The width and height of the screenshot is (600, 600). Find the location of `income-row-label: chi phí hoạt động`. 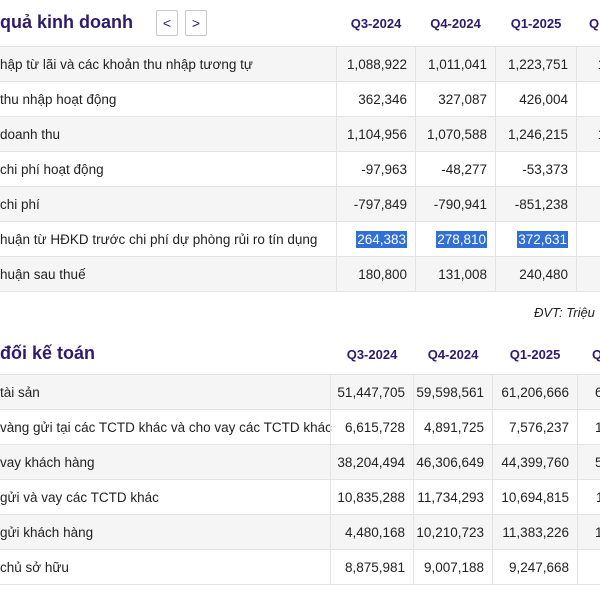

income-row-label: chi phí hoạt động is located at coordinates (52, 169).